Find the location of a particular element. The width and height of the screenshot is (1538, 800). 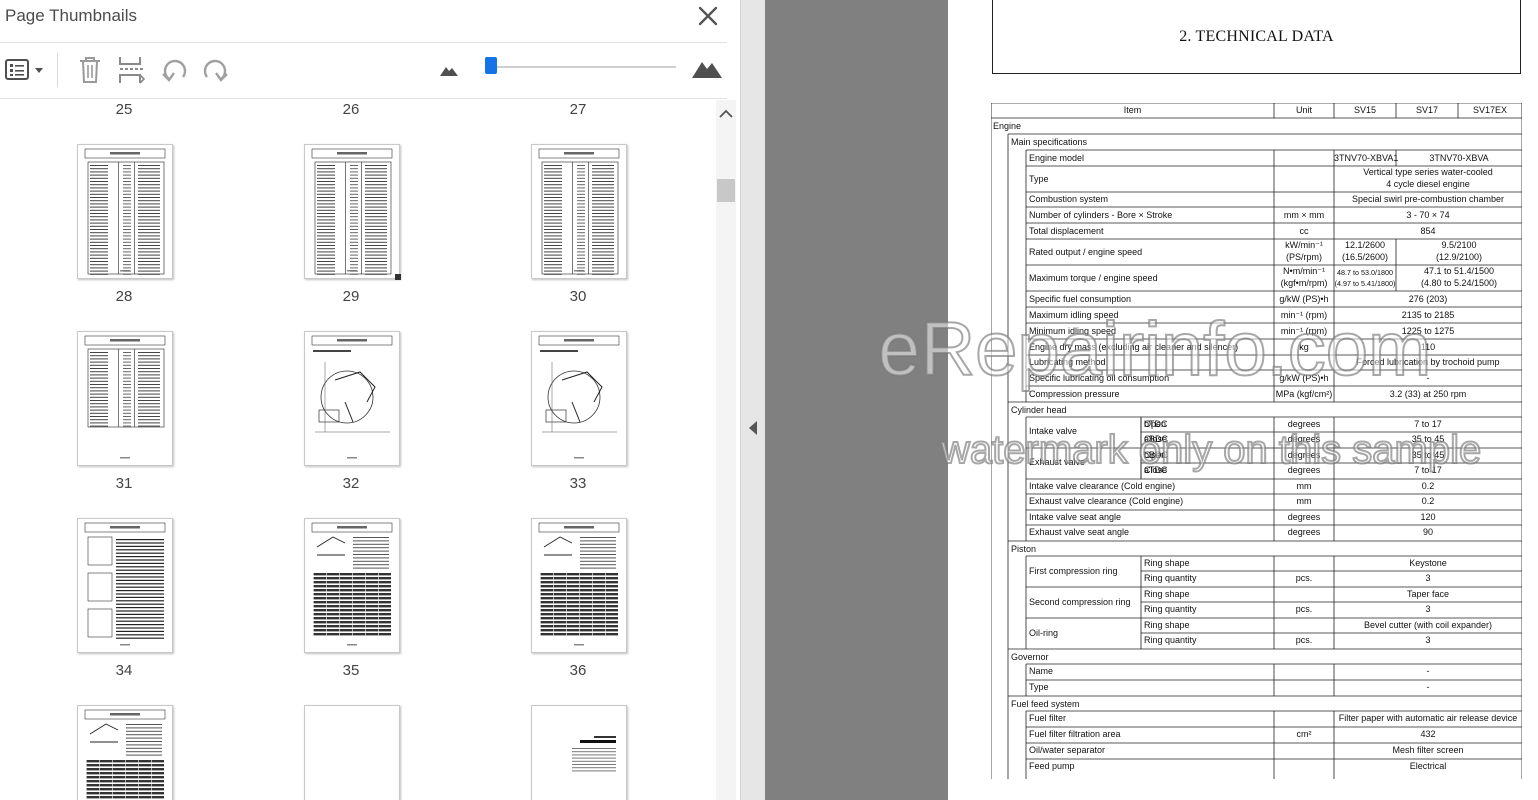

thumbnail-options-button is located at coordinates (25, 70).